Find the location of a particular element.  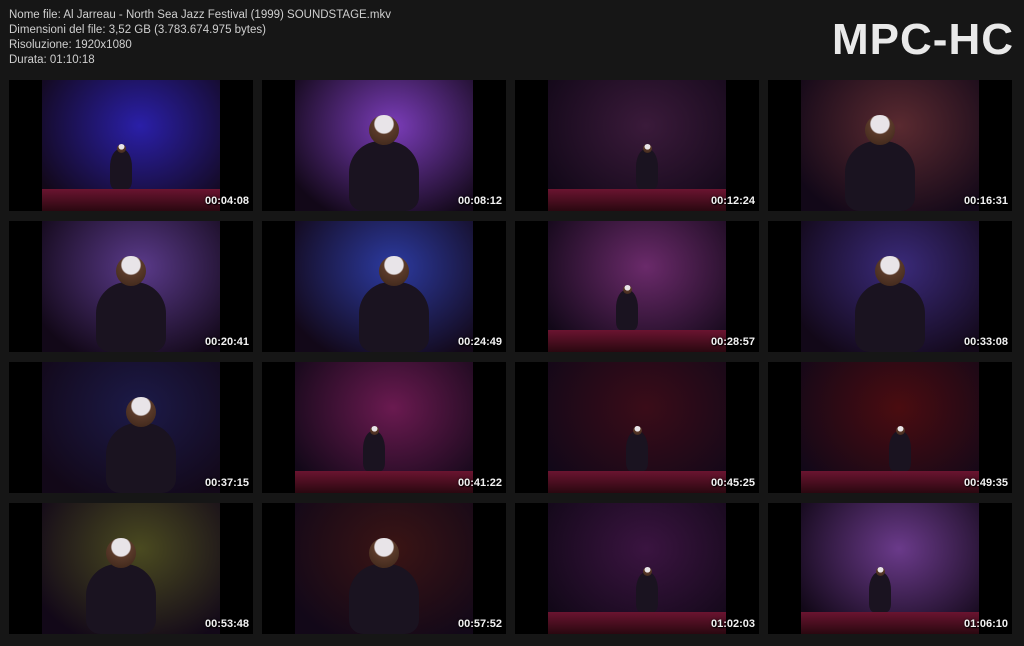

timestamp-label: 01:02:03 is located at coordinates (732, 624).